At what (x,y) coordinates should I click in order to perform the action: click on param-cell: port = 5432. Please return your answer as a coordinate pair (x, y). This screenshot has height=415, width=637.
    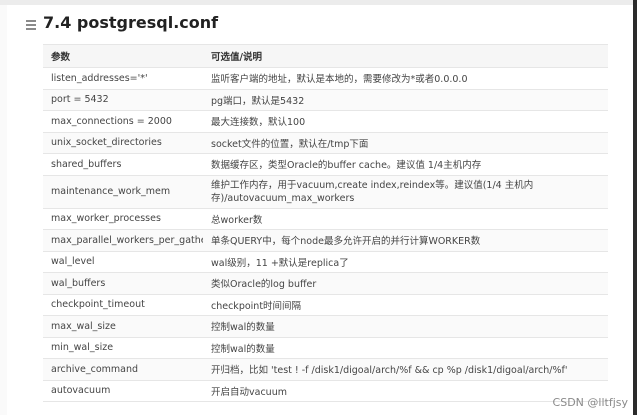
    Looking at the image, I should click on (123, 100).